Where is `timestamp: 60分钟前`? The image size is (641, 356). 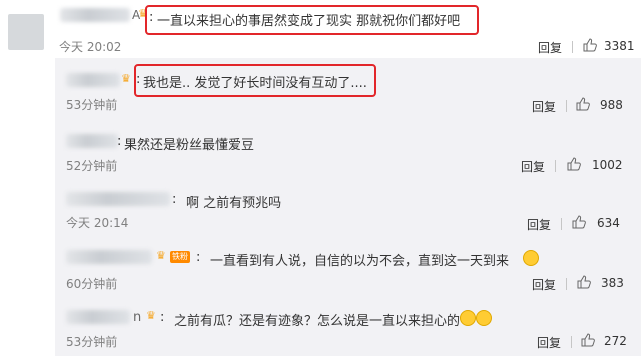
timestamp: 60分钟前 is located at coordinates (92, 284).